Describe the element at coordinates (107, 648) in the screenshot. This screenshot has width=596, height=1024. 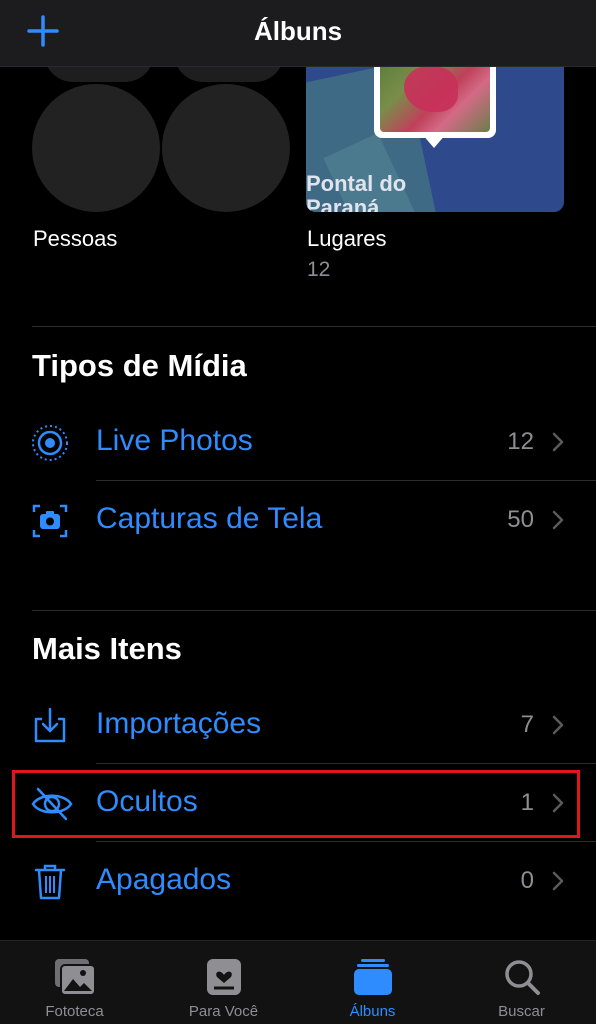
I see `more-items-title: Mais Itens` at that location.